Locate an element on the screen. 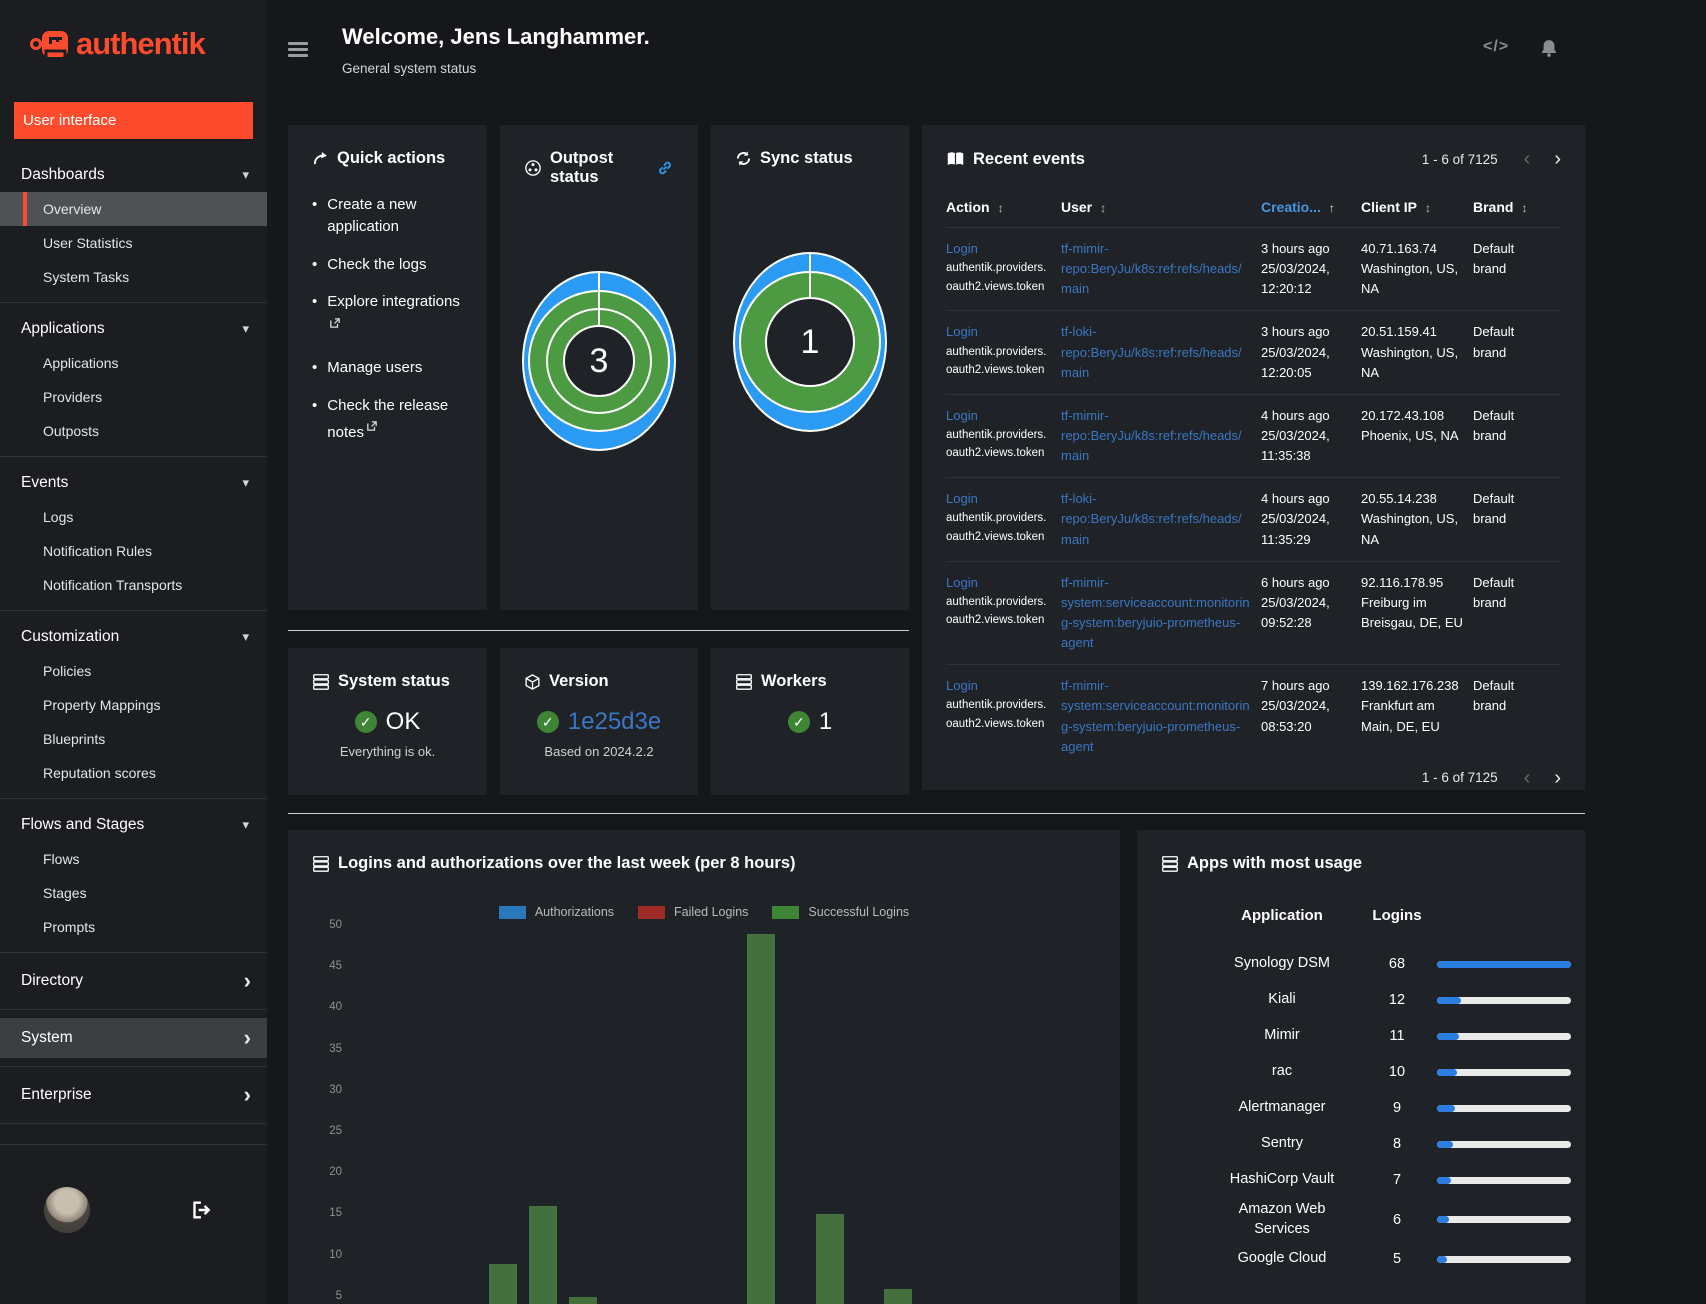 Image resolution: width=1706 pixels, height=1304 pixels. sidebar-item-label: Directory is located at coordinates (52, 980).